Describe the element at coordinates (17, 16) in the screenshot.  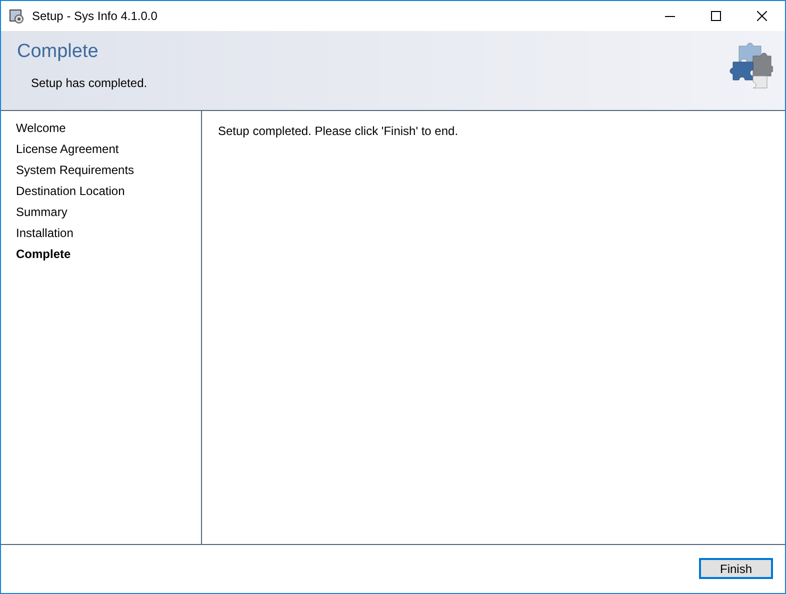
I see `app-icon` at that location.